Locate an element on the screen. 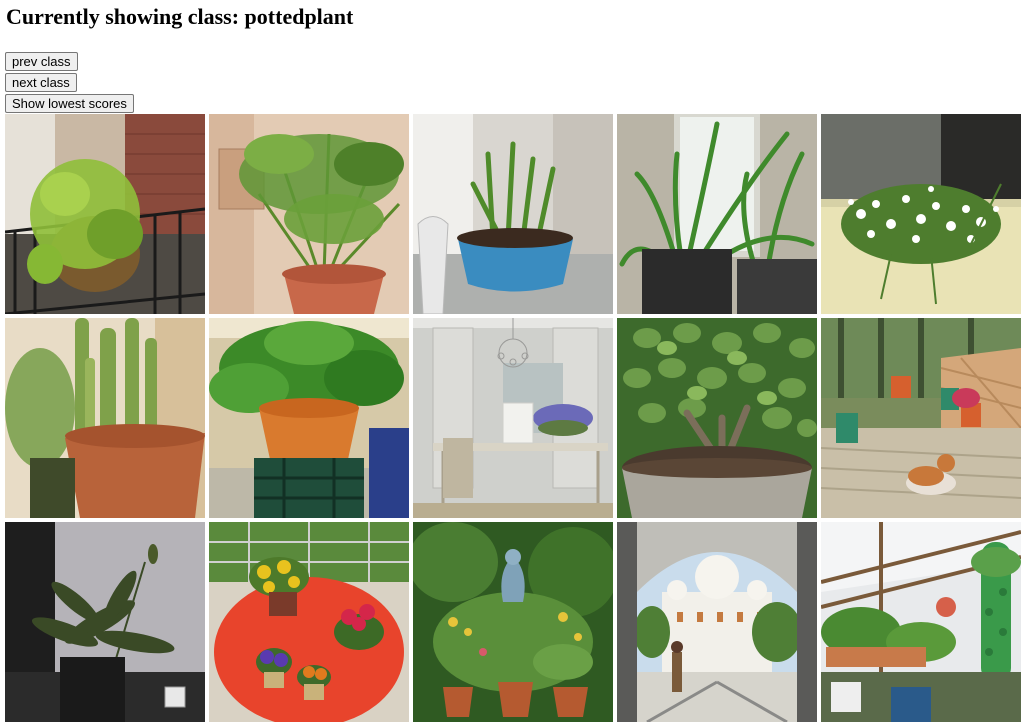 Image resolution: width=1025 pixels, height=725 pixels. next-class-button: next class is located at coordinates (41, 82).